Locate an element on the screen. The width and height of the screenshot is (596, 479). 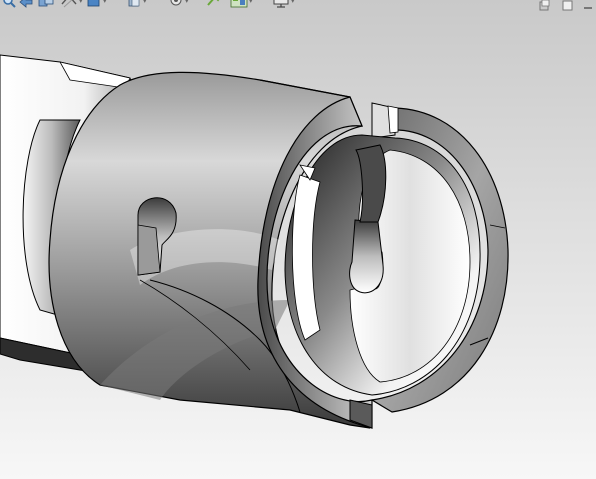
maximize-button is located at coordinates (568, 5).